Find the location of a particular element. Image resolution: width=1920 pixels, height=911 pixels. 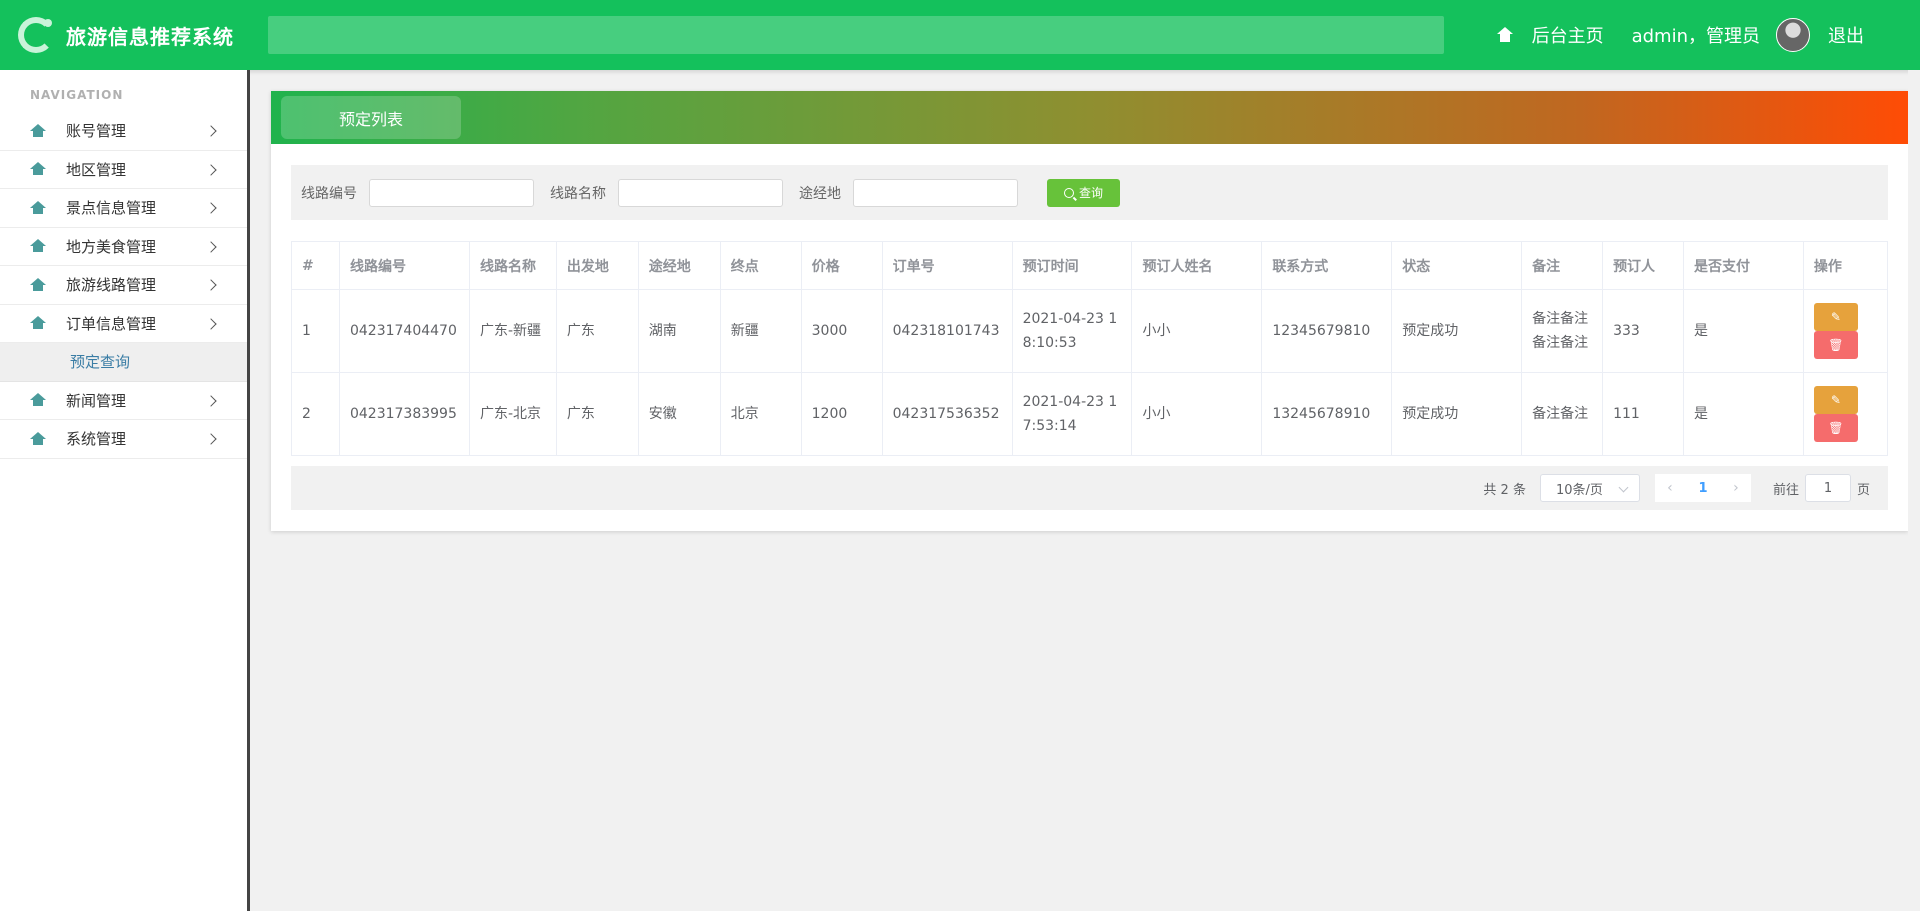

table-cell: 2021-04-23 18:10:53 is located at coordinates (1072, 331).